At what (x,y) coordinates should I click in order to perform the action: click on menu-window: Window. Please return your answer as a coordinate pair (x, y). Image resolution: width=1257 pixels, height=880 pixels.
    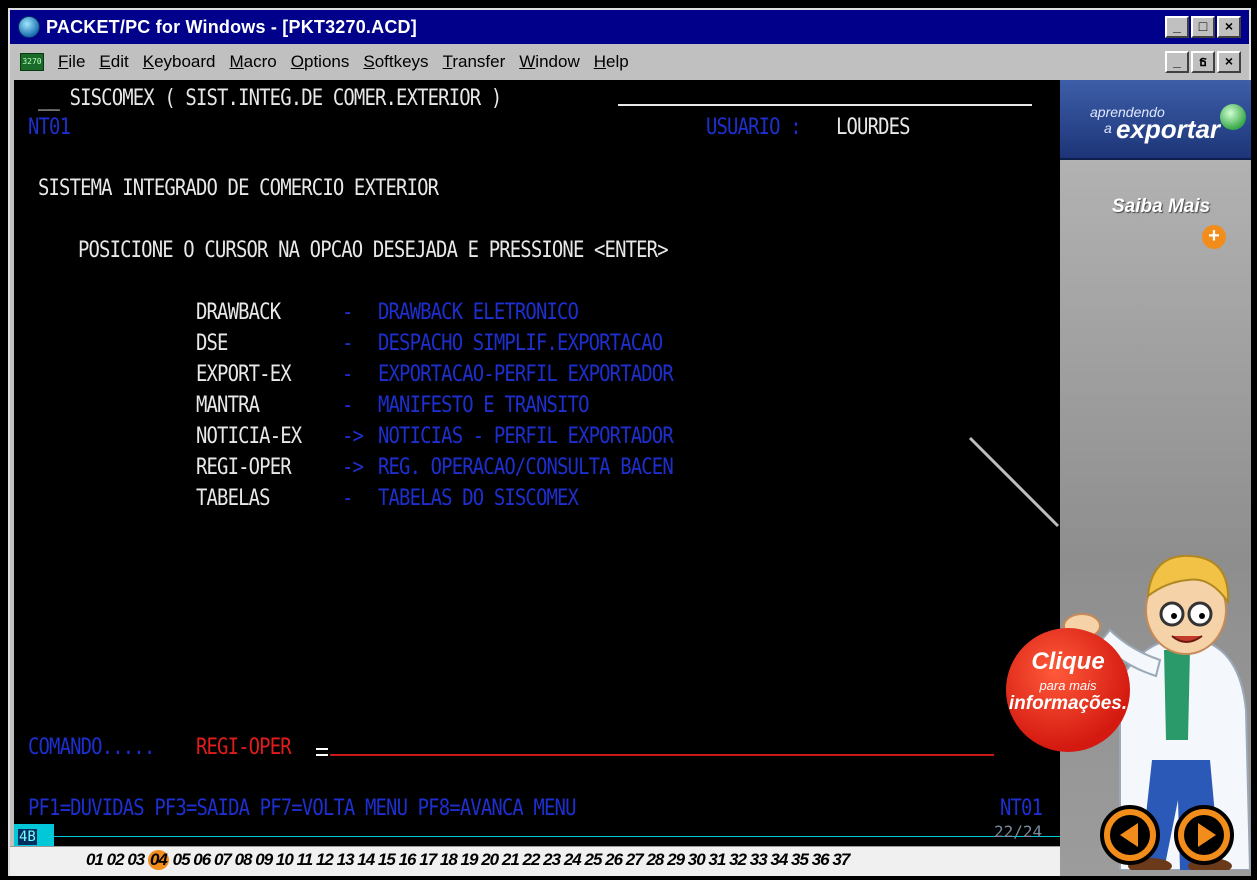
    Looking at the image, I should click on (549, 62).